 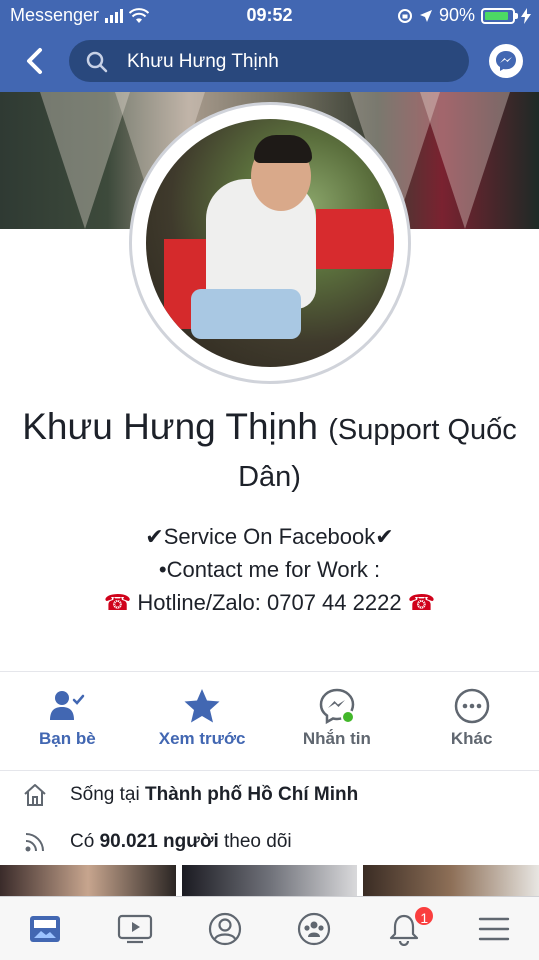 I want to click on top-bar: Messenger 09:52 90% Khưu Hưng Thịnh, so click(x=269, y=46).